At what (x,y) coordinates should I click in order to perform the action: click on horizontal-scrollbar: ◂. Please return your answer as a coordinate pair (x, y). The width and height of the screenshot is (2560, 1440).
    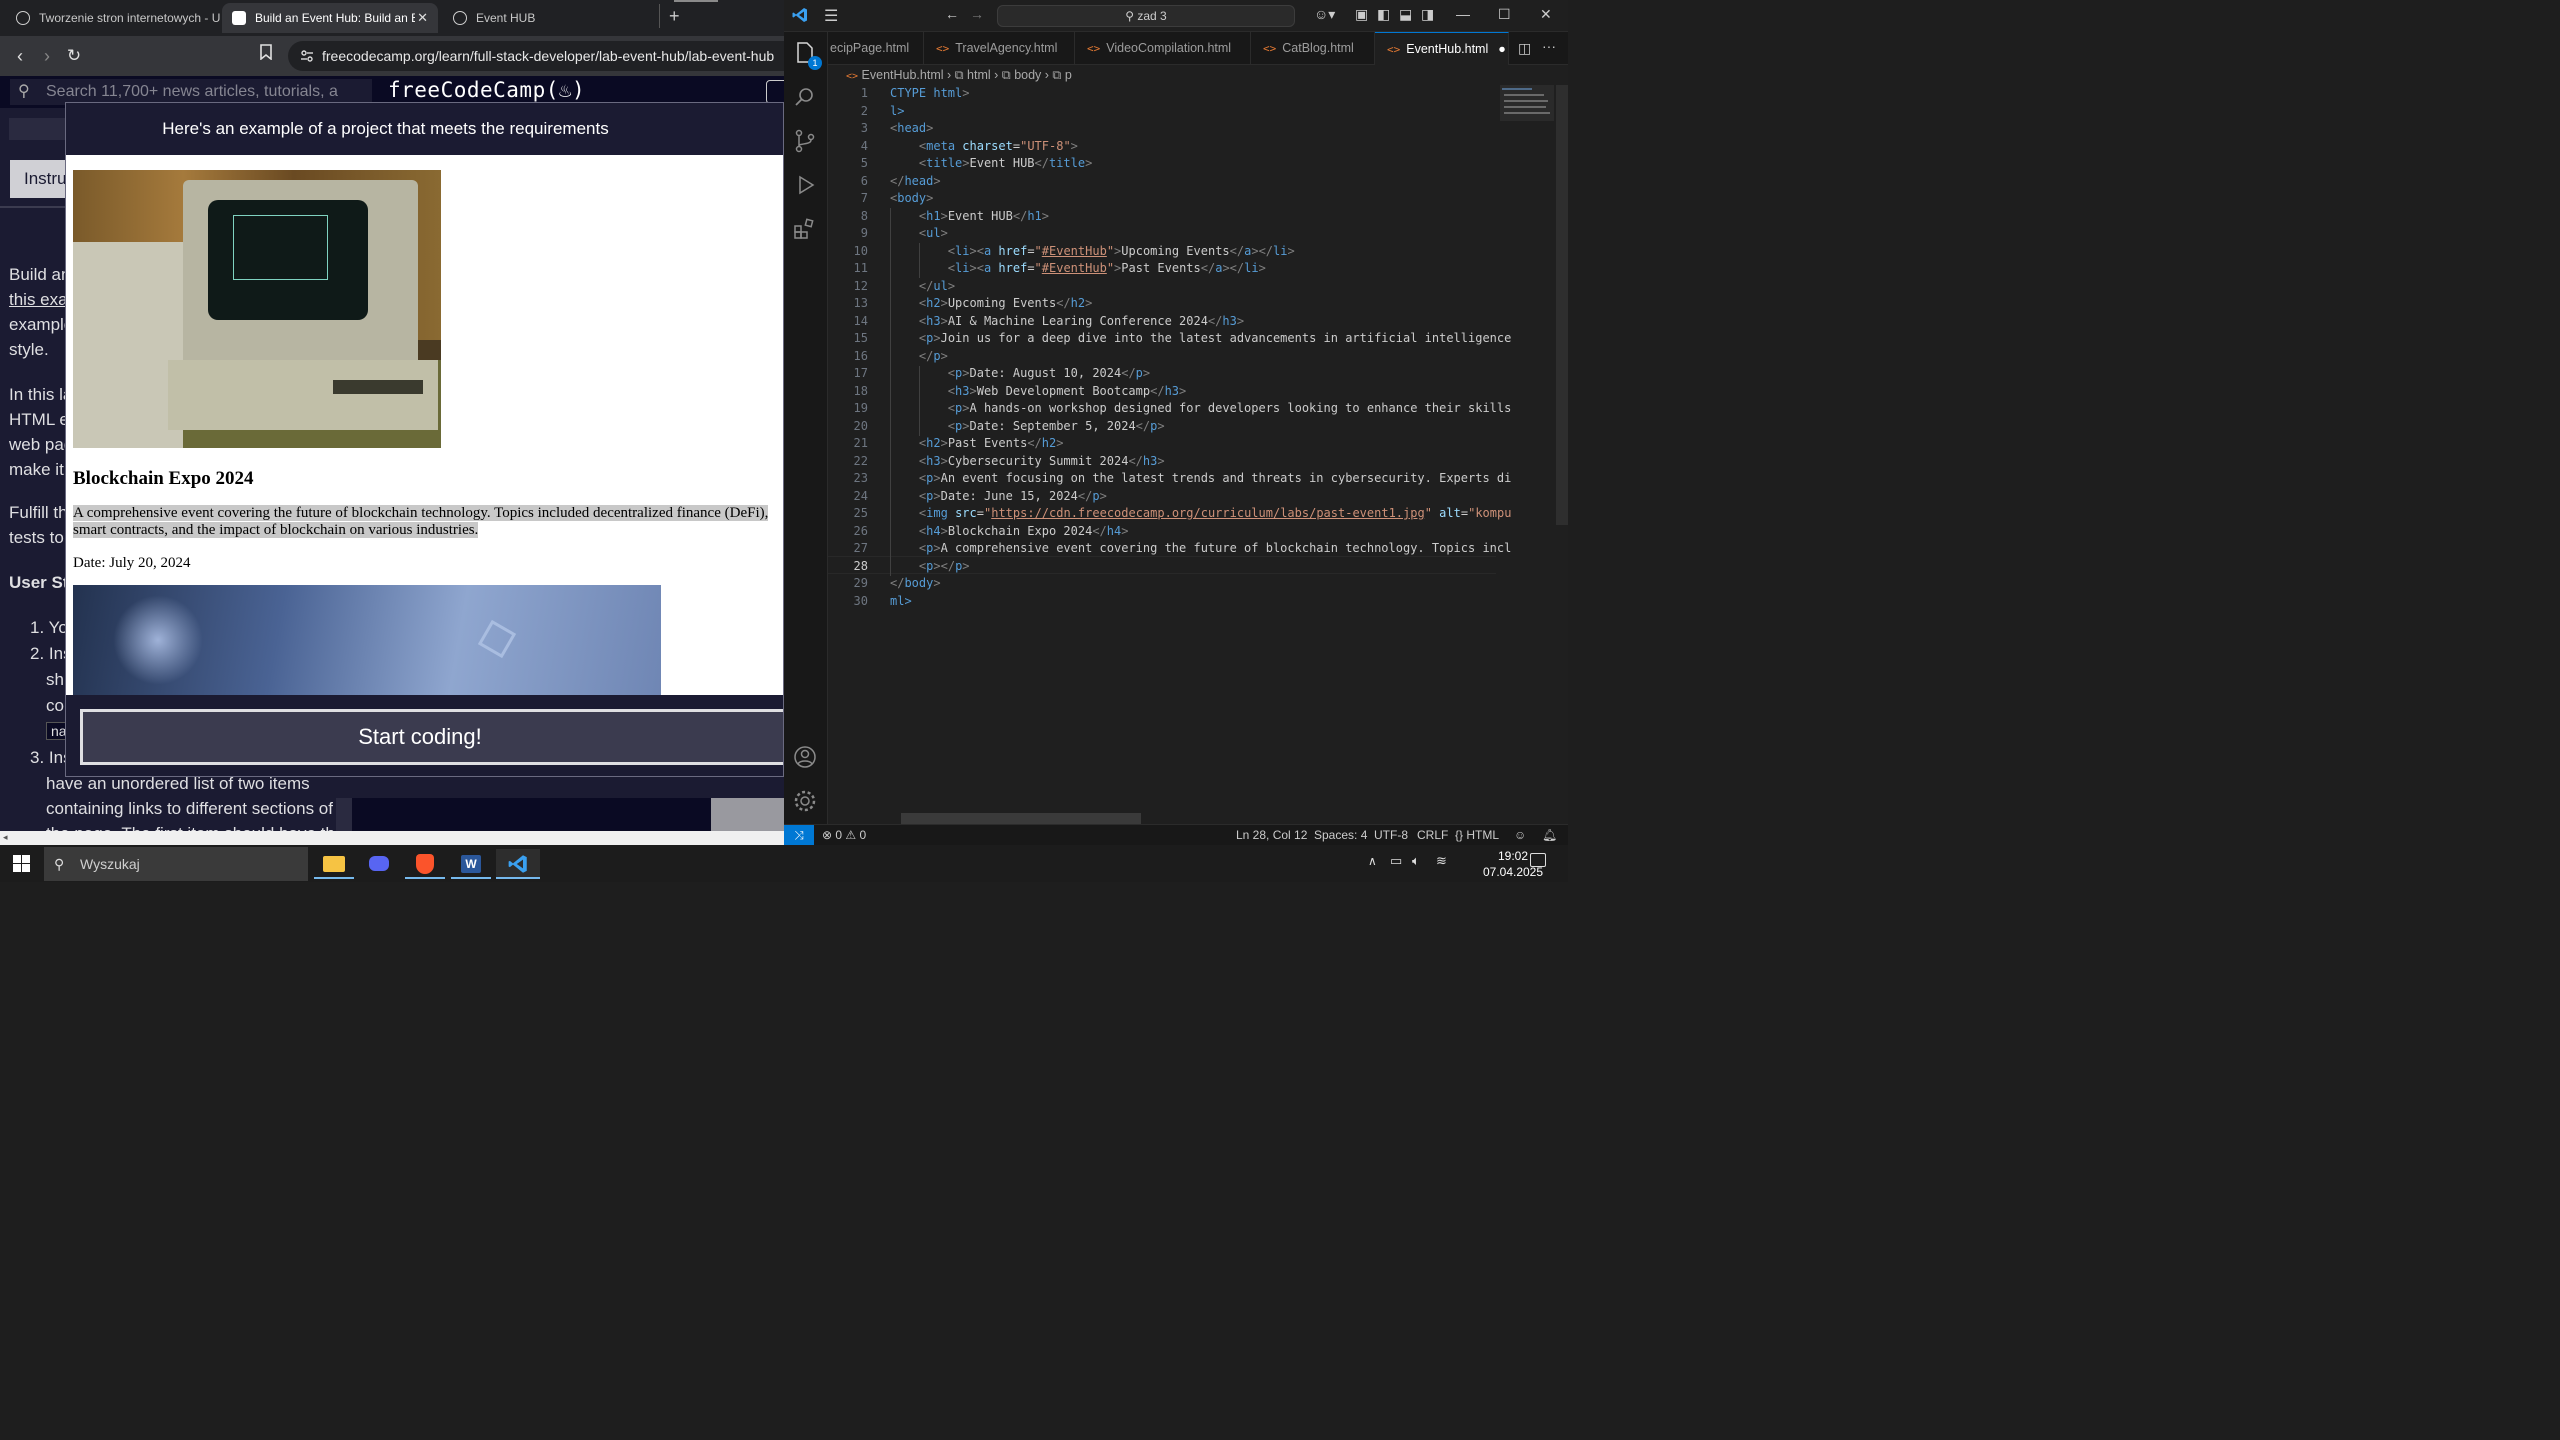
    Looking at the image, I should click on (392, 838).